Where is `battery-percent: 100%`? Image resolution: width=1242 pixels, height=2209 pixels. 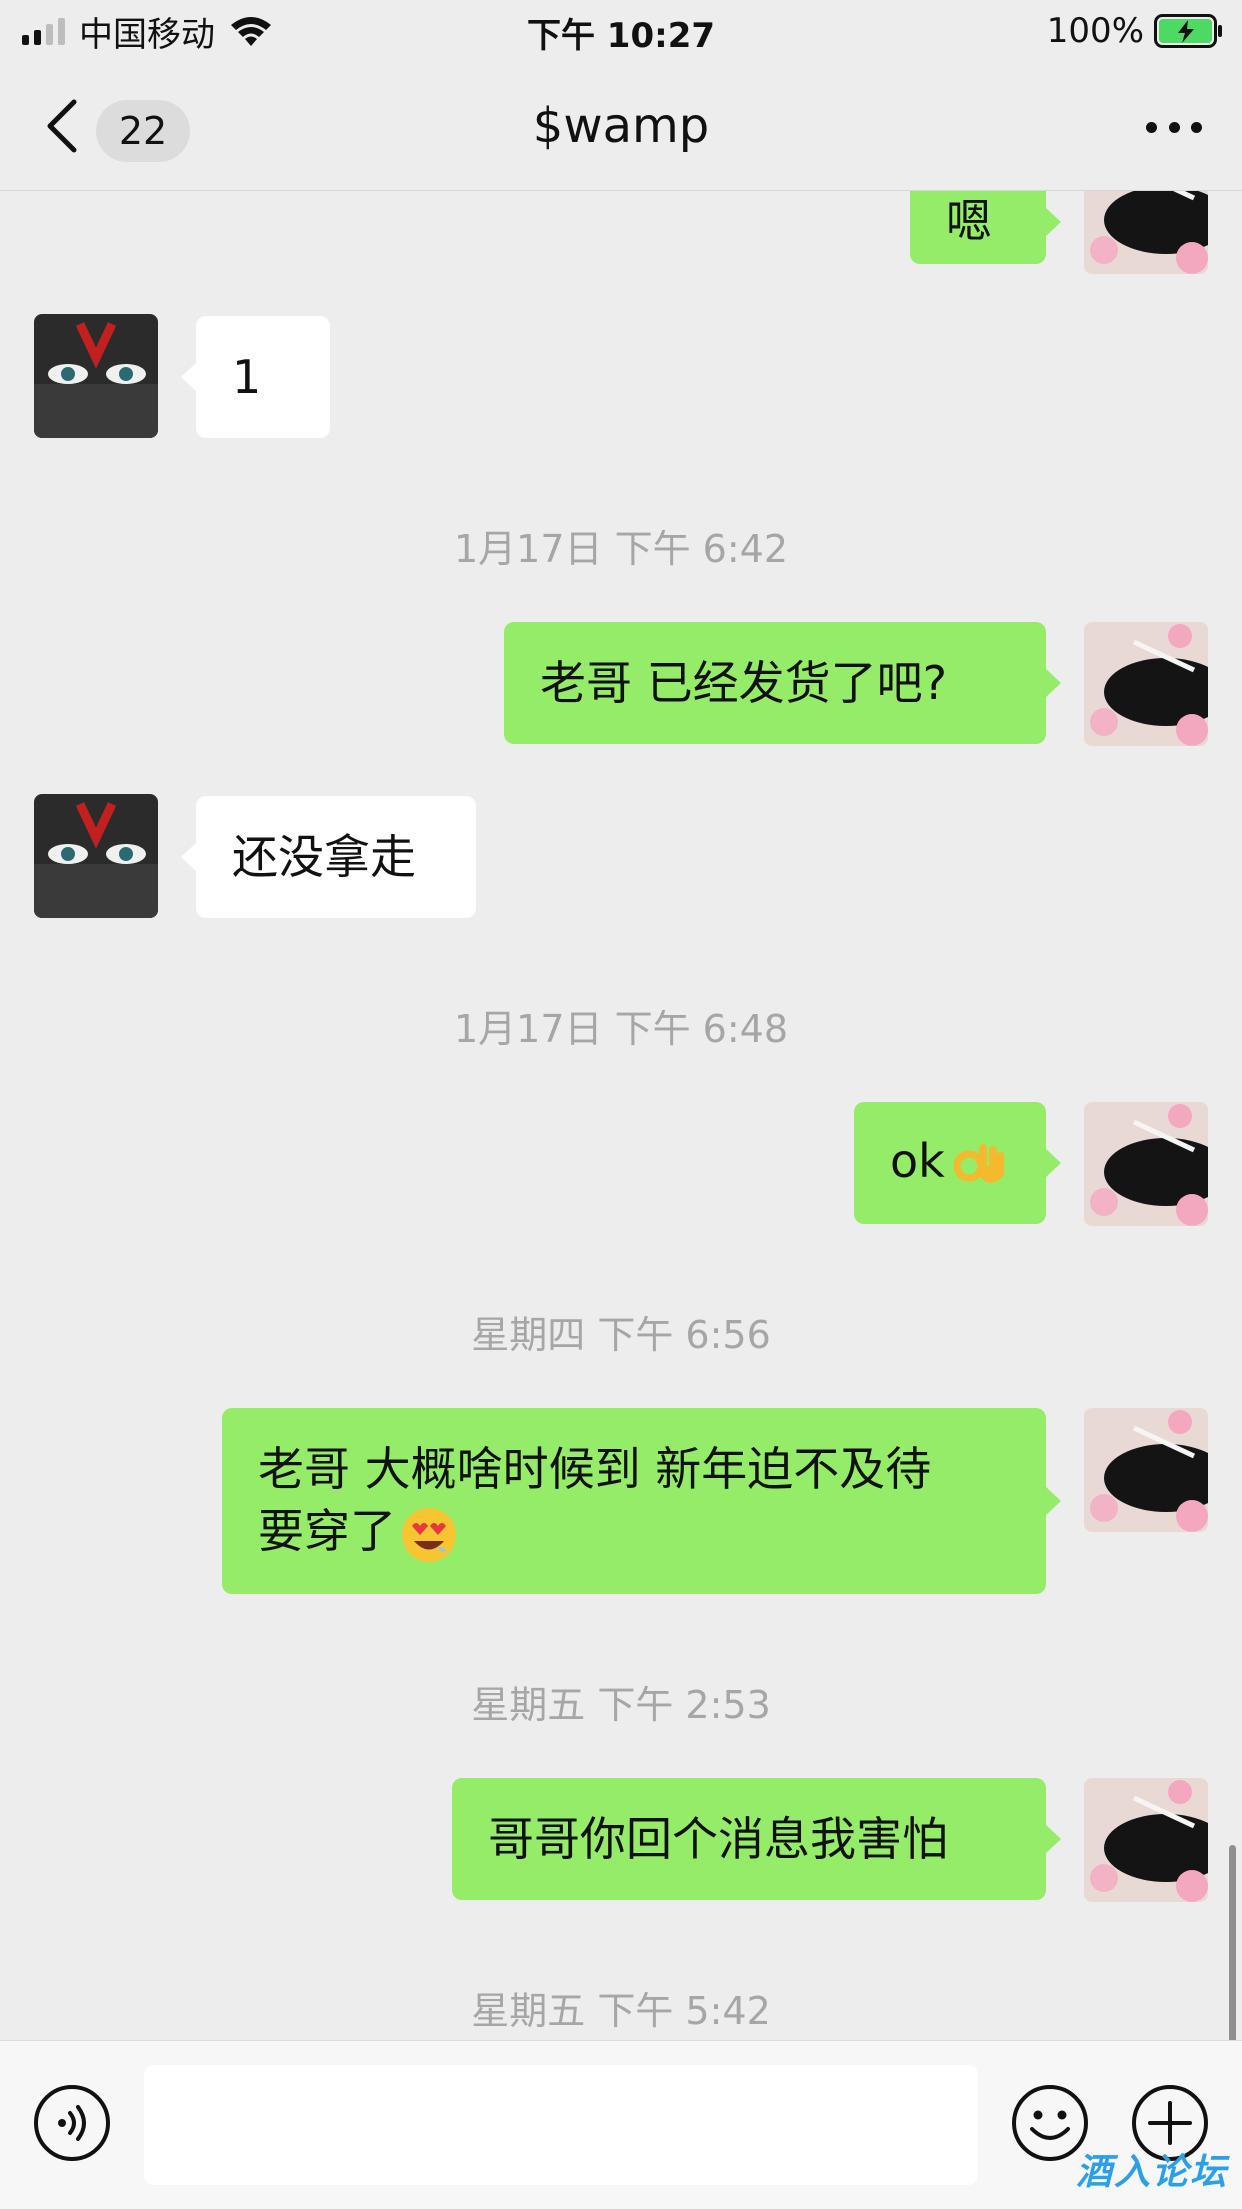 battery-percent: 100% is located at coordinates (1095, 31).